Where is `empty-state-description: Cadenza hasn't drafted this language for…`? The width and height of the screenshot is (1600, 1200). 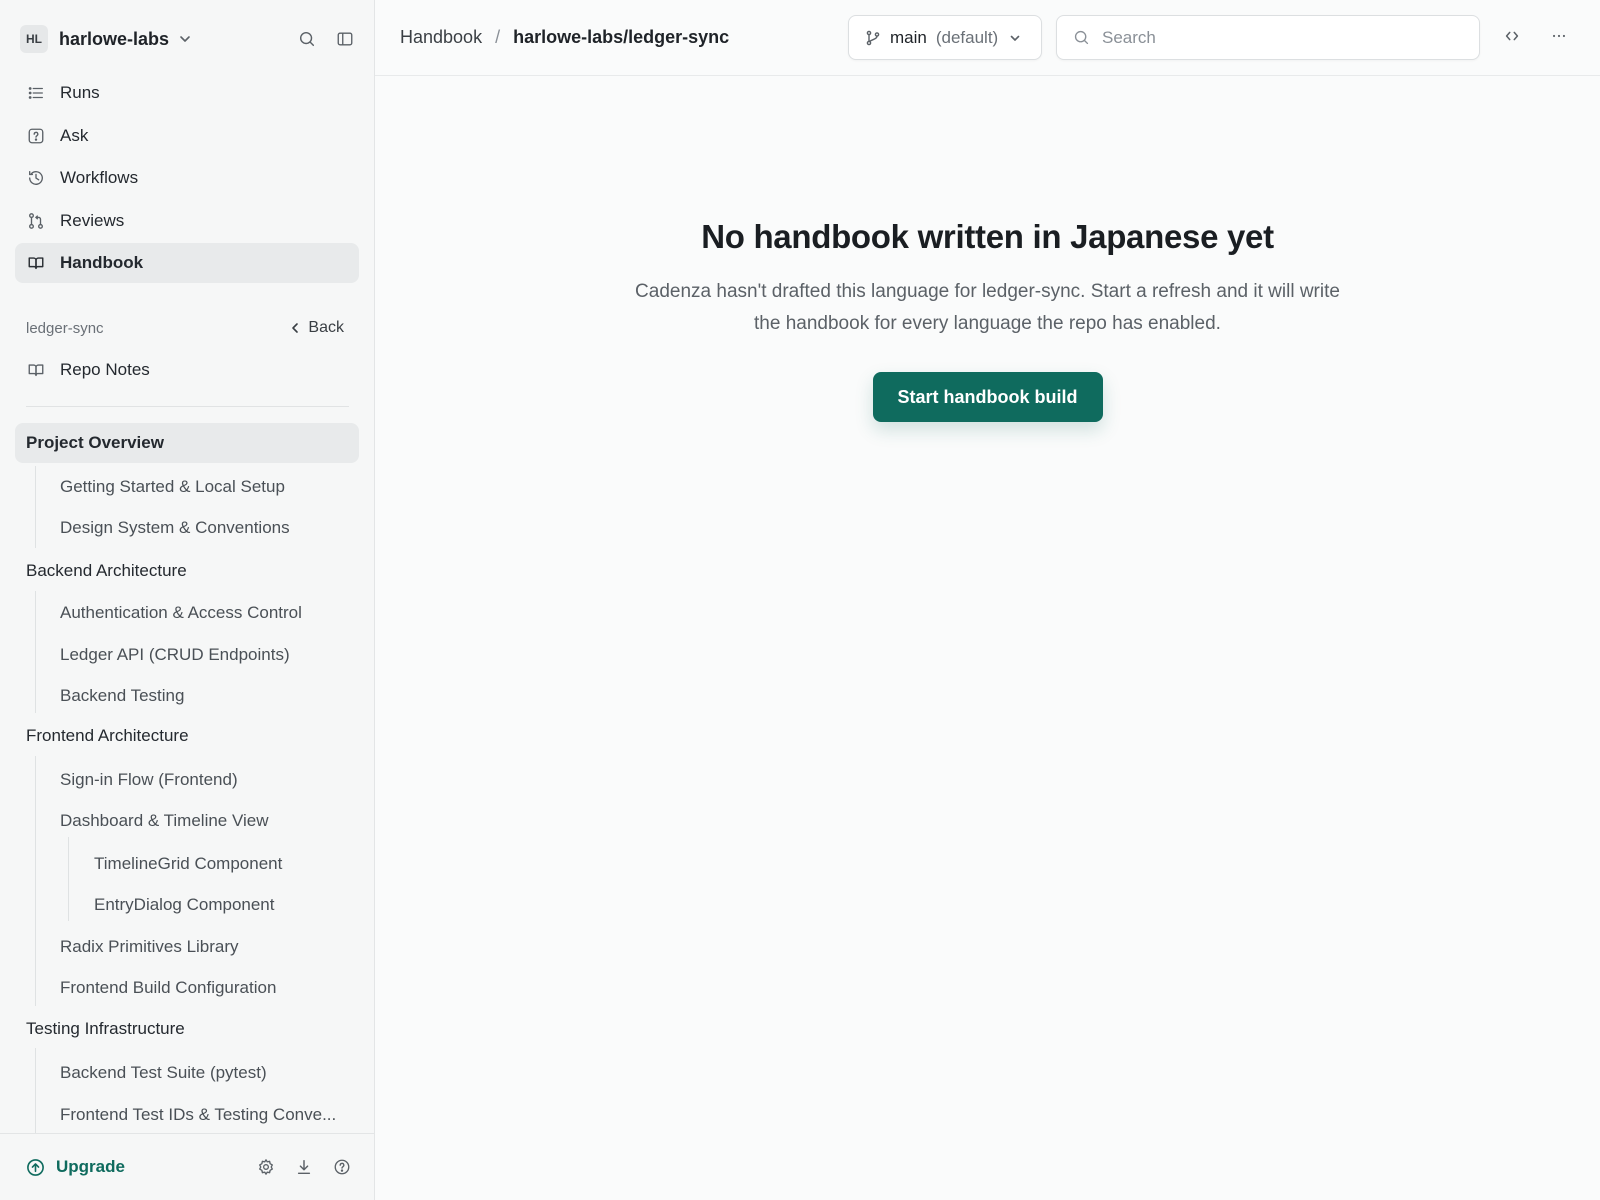 empty-state-description: Cadenza hasn't drafted this language for… is located at coordinates (987, 307).